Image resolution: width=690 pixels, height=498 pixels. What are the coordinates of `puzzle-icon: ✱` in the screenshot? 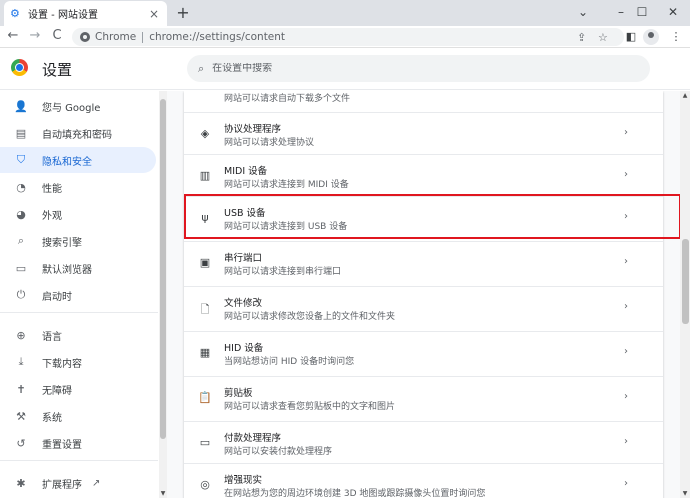 It's located at (21, 483).